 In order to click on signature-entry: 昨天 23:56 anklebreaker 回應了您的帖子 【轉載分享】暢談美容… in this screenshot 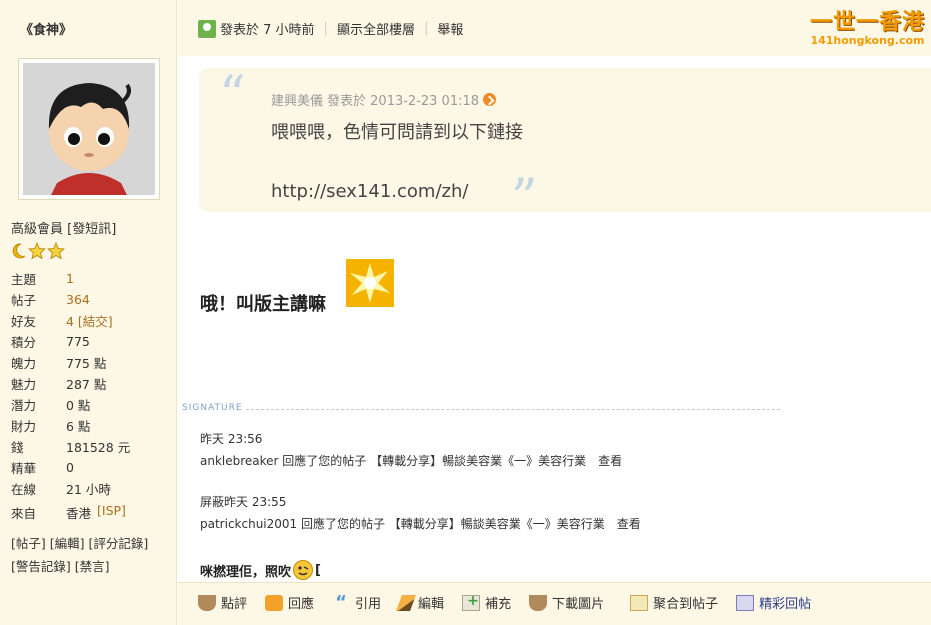, I will do `click(411, 450)`.